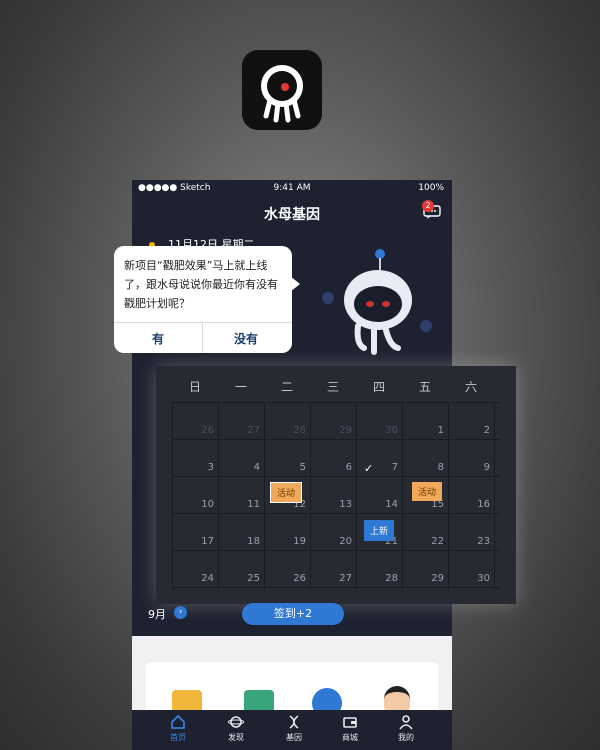  What do you see at coordinates (345, 504) in the screenshot?
I see `day-number: 13` at bounding box center [345, 504].